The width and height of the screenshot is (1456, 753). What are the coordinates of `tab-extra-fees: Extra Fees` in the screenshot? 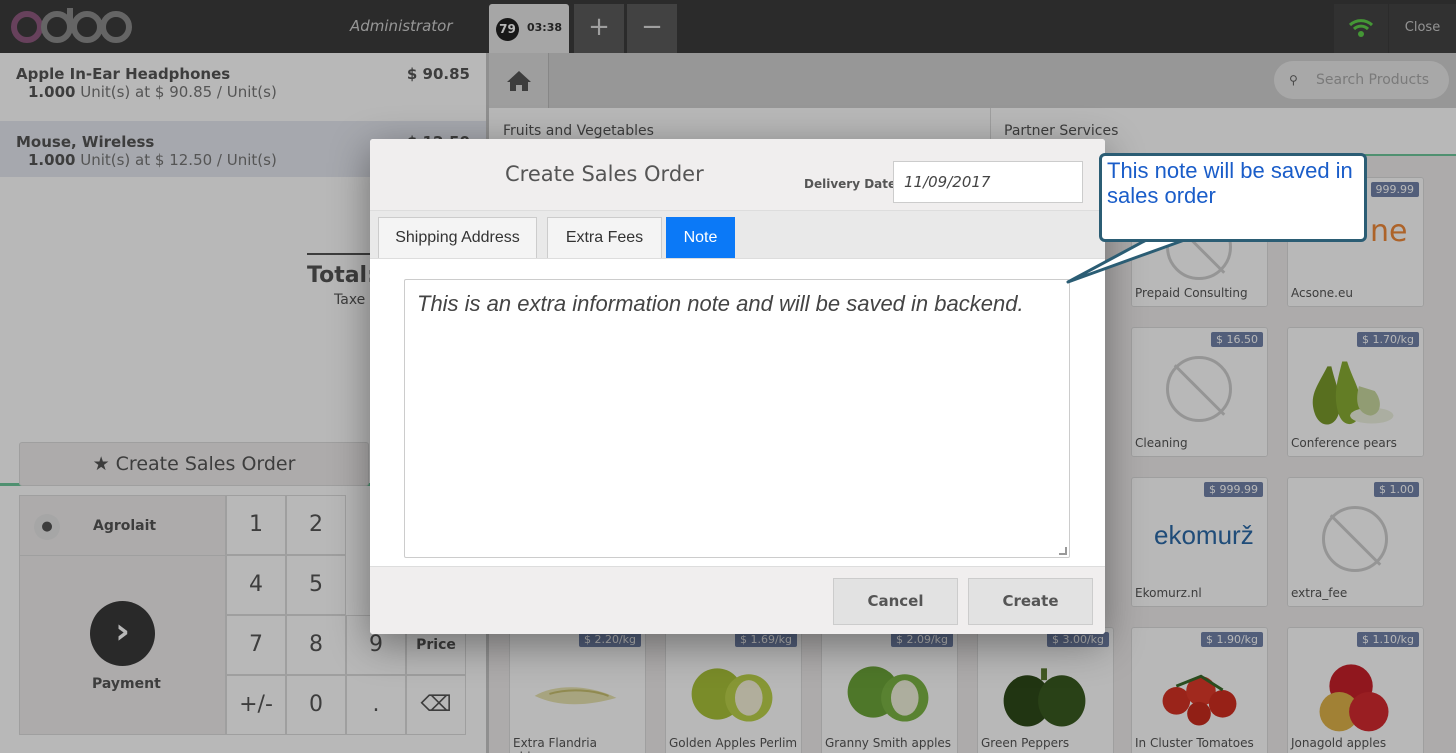 It's located at (604, 237).